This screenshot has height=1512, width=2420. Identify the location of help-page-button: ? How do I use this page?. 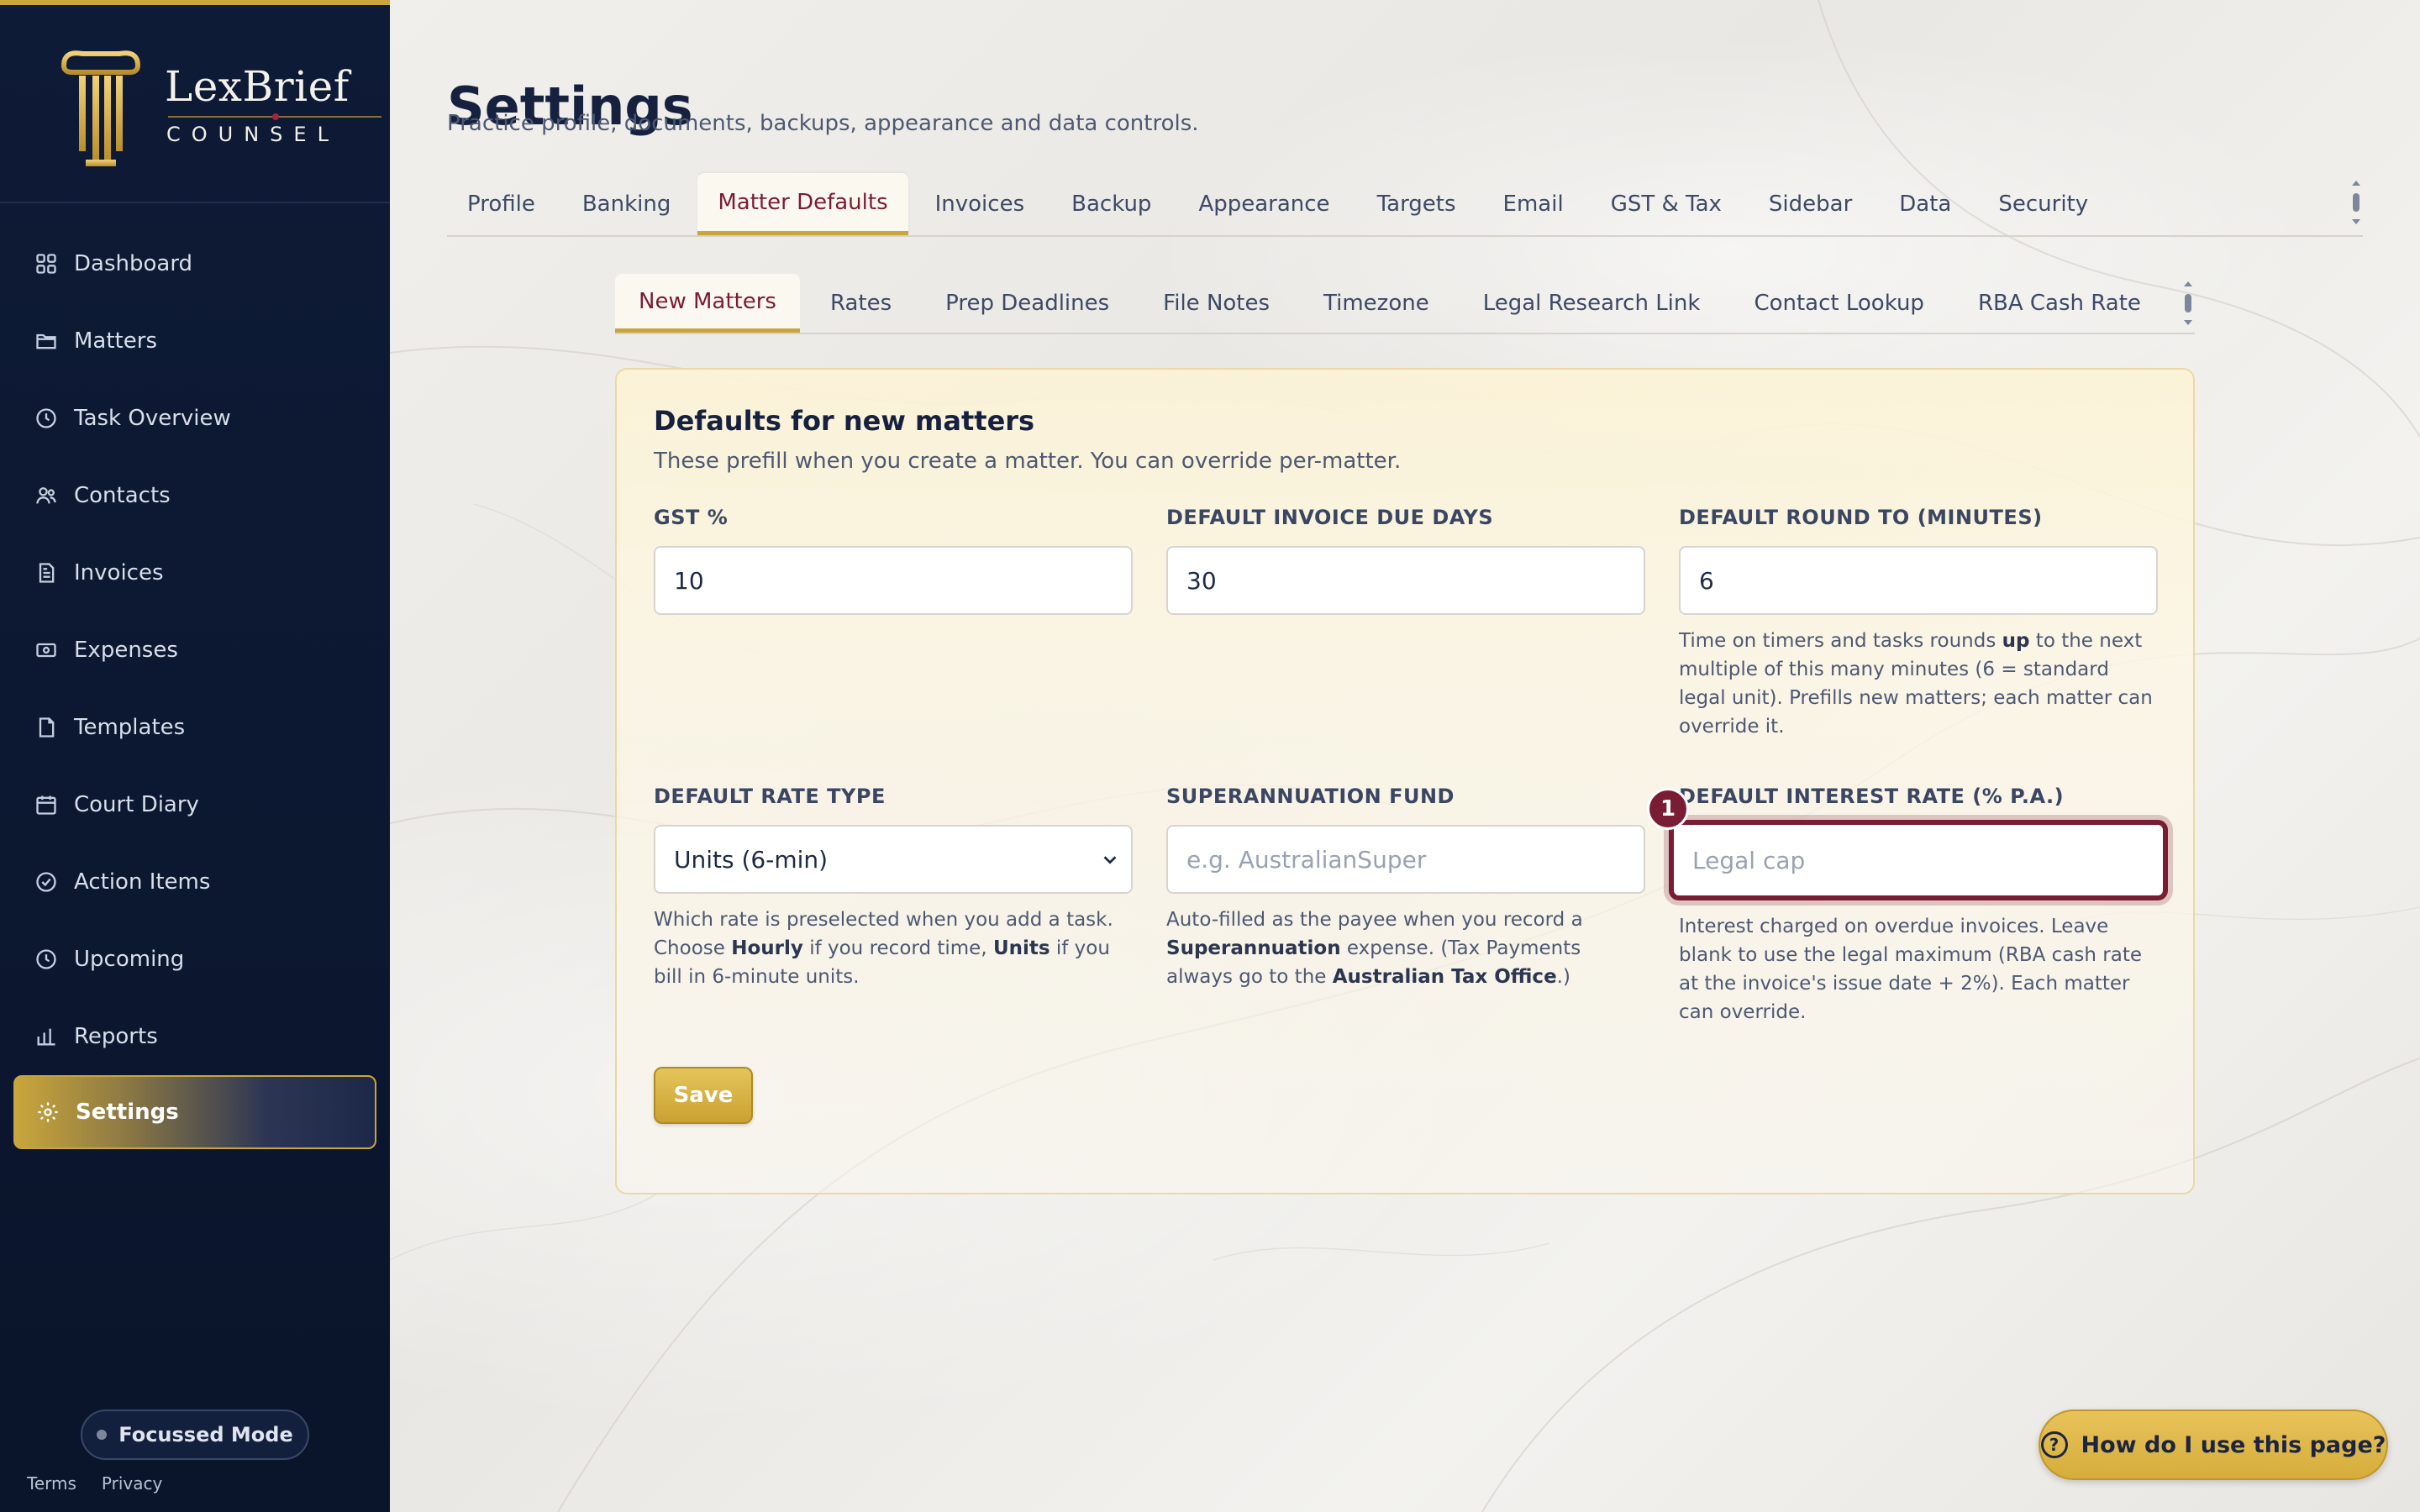
(2213, 1445).